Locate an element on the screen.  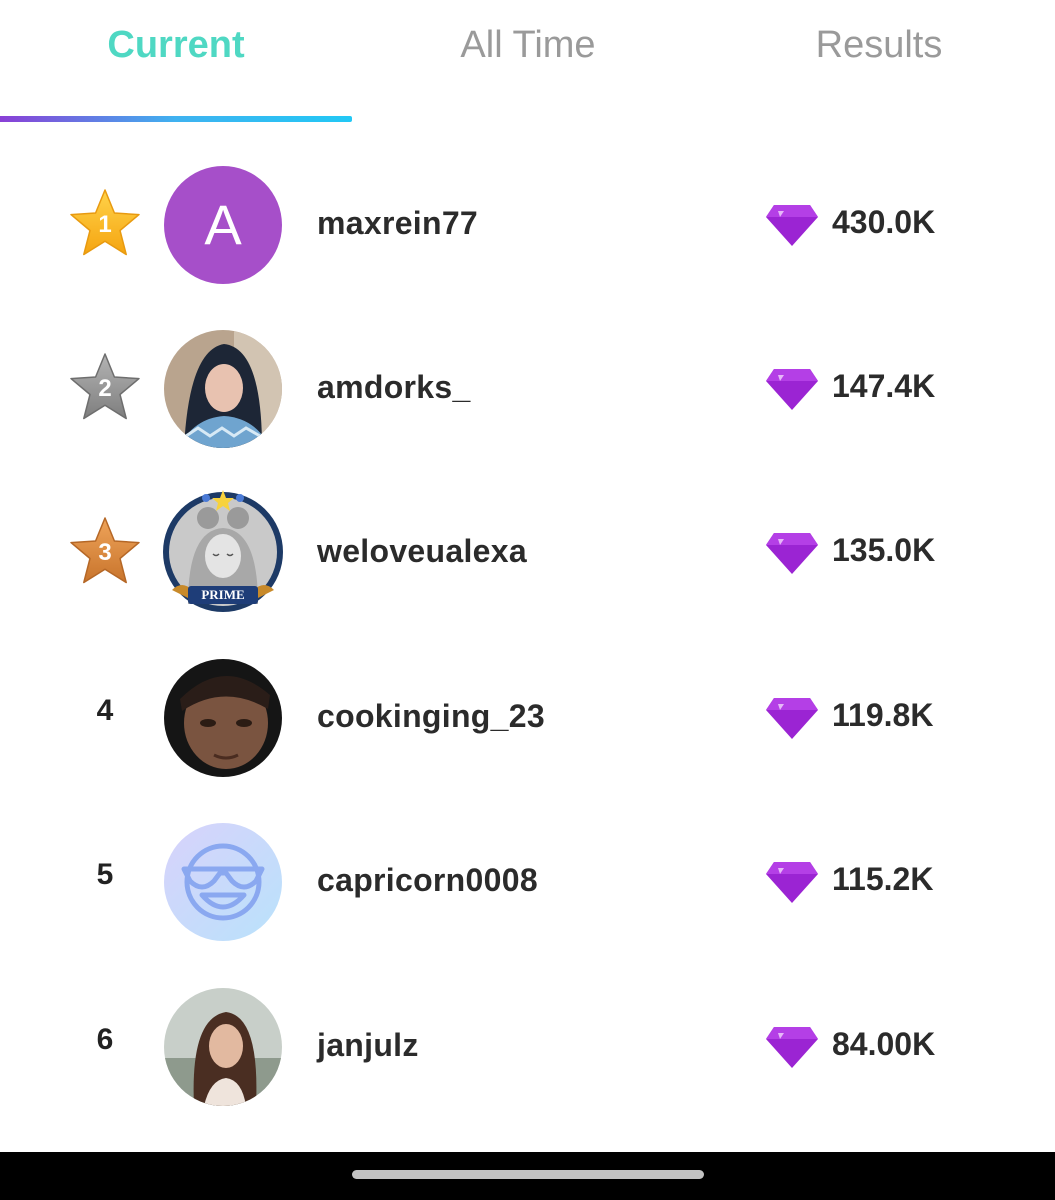
score: 84.00K is located at coordinates (884, 1044).